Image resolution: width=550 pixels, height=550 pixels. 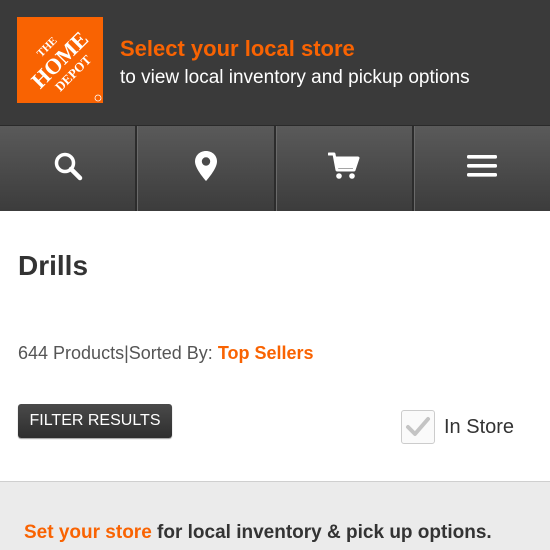 I want to click on location-pin-icon, so click(x=206, y=168).